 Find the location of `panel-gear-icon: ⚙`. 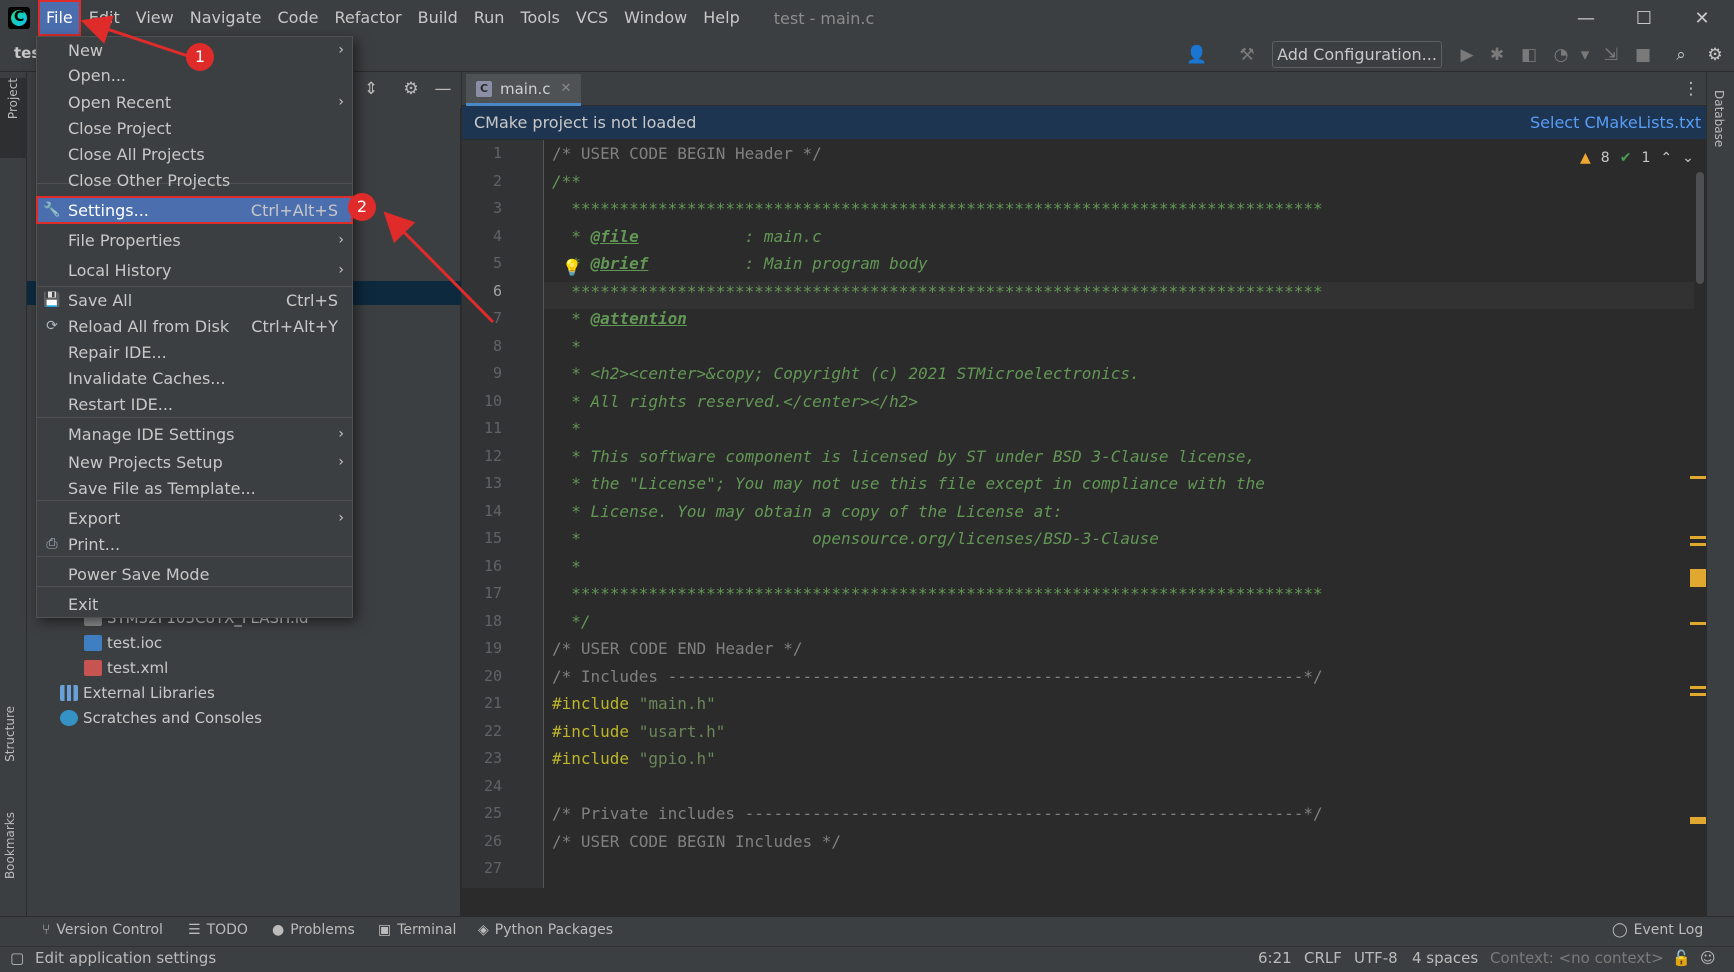

panel-gear-icon: ⚙ is located at coordinates (411, 89).